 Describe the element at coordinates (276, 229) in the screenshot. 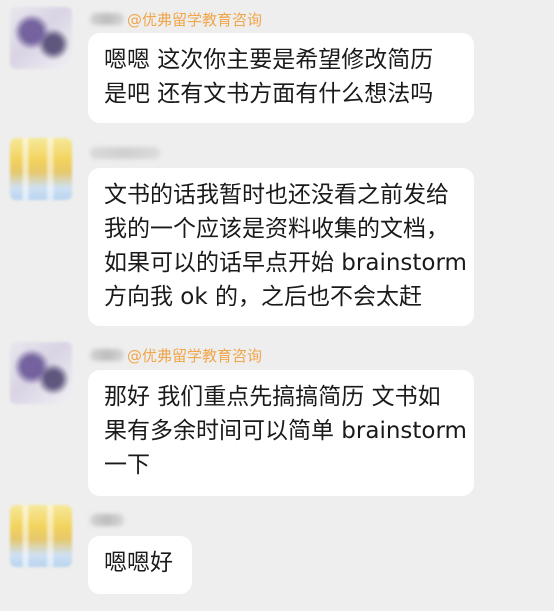

I see `message-line: 我的一个应该是资料收集的文档，` at that location.